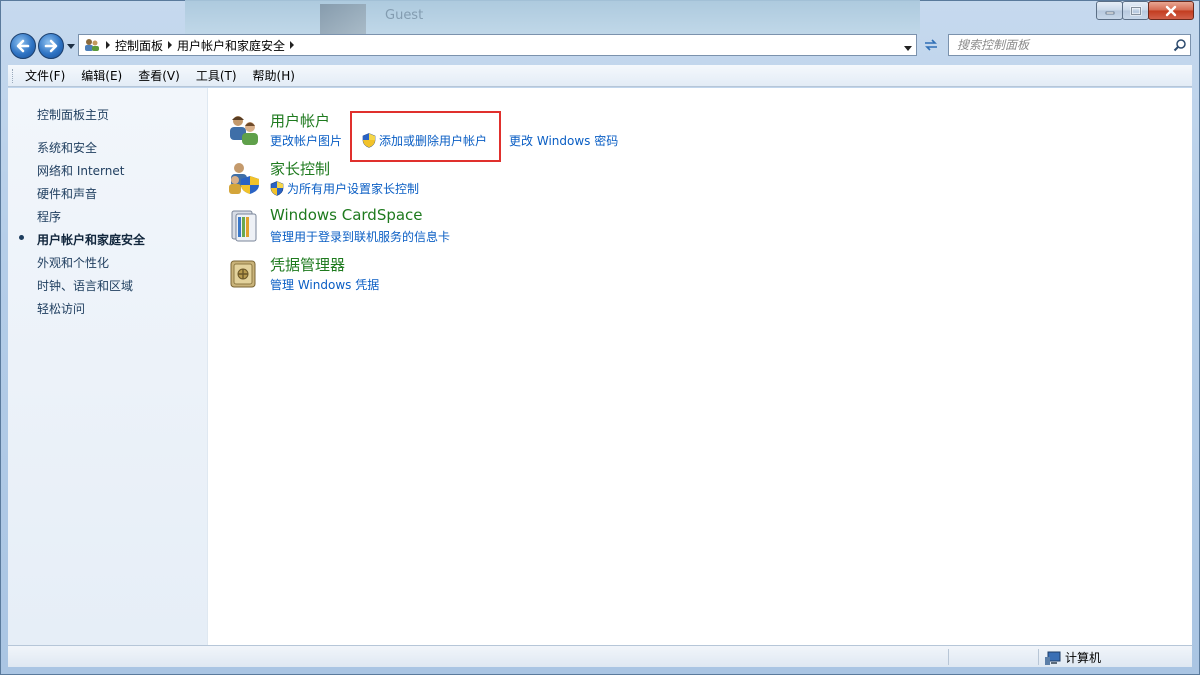  Describe the element at coordinates (216, 75) in the screenshot. I see `menu-tools: 工具(T)` at that location.